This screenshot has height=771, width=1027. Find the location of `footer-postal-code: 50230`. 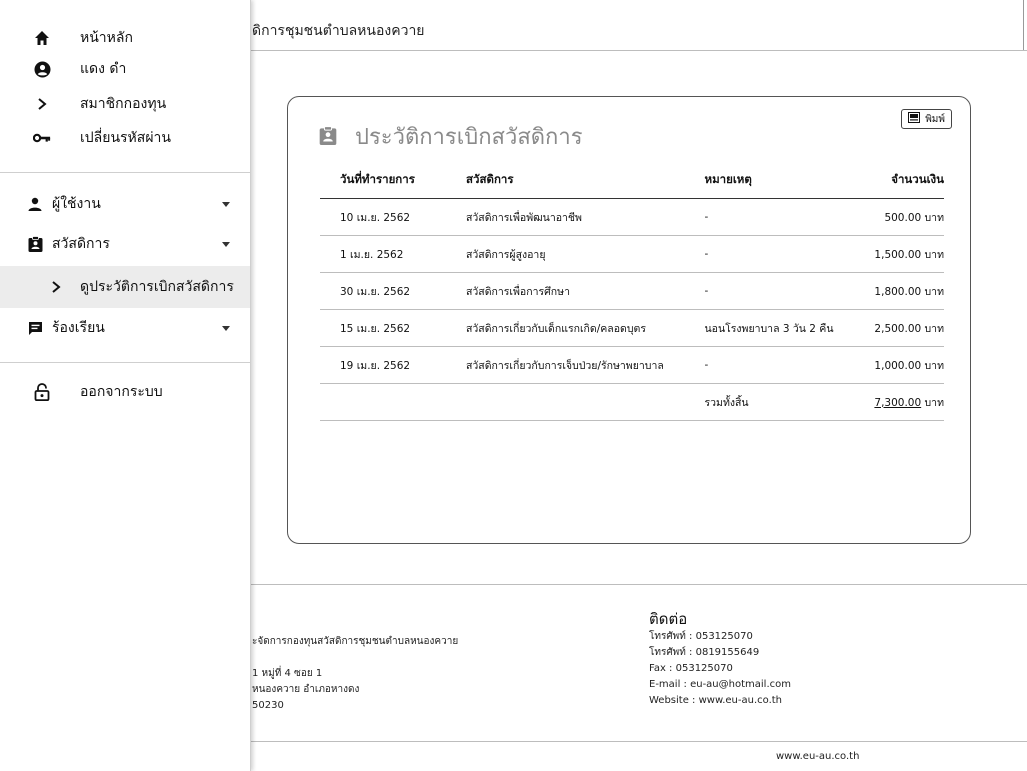

footer-postal-code: 50230 is located at coordinates (268, 705).